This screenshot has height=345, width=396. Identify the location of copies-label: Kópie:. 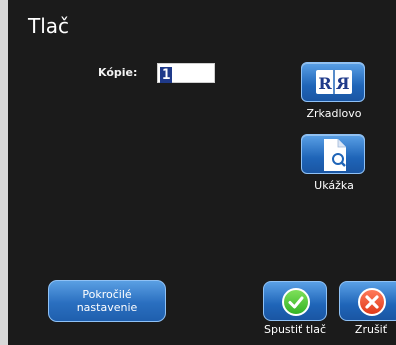
(118, 72).